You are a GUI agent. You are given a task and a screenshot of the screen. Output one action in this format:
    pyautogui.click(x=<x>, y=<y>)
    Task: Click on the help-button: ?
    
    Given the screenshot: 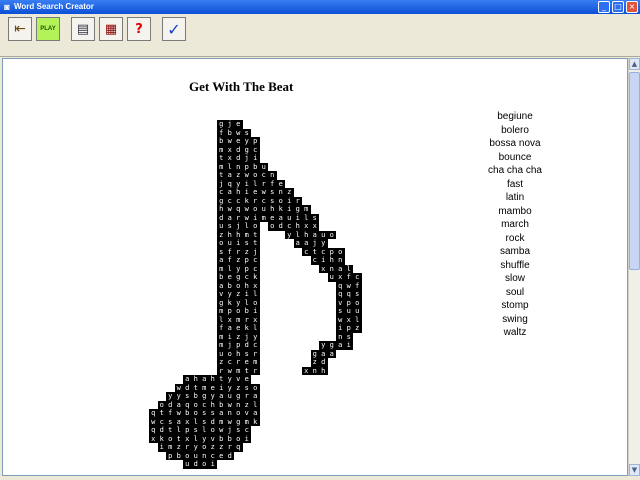 What is the action you would take?
    pyautogui.click(x=139, y=29)
    